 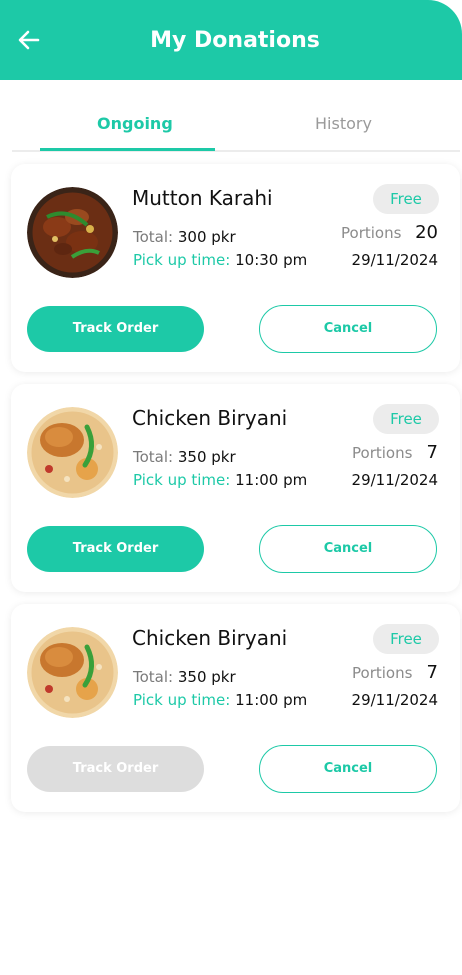 What do you see at coordinates (72, 232) in the screenshot?
I see `food-image-mutton-karahi` at bounding box center [72, 232].